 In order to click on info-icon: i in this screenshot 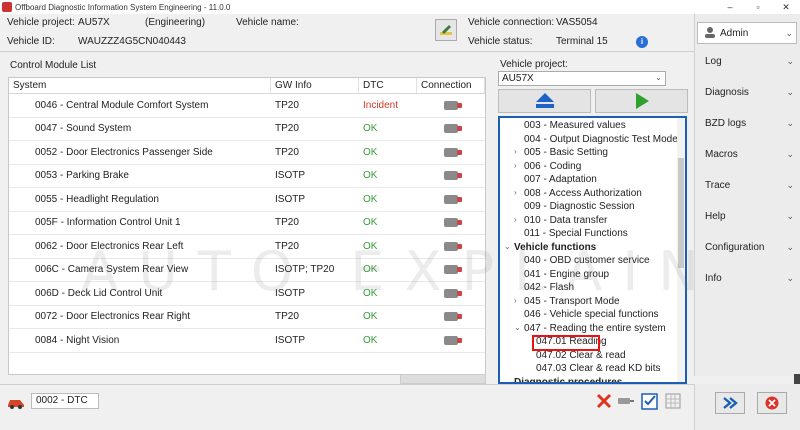, I will do `click(642, 42)`.